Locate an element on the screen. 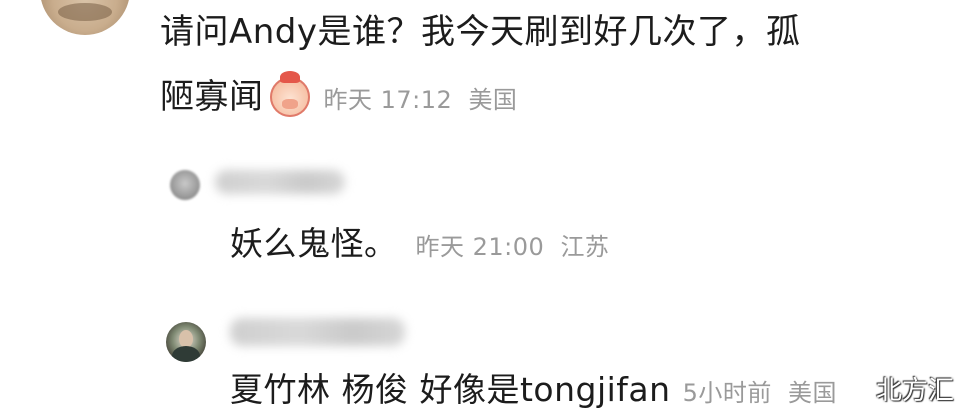 Image resolution: width=968 pixels, height=419 pixels. reply-1-meta: 昨天 21:00 江苏 is located at coordinates (513, 244).